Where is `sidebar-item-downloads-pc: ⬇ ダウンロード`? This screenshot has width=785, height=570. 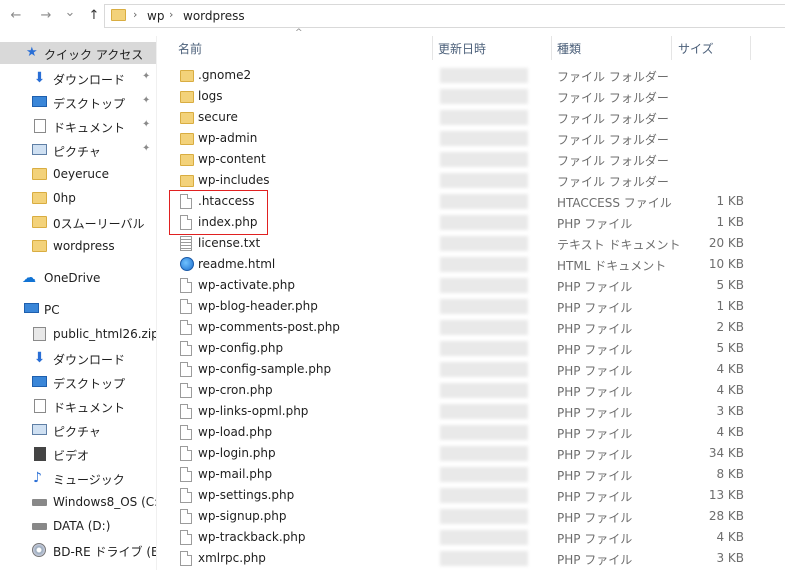
sidebar-item-downloads-pc: ⬇ ダウンロード is located at coordinates (78, 358).